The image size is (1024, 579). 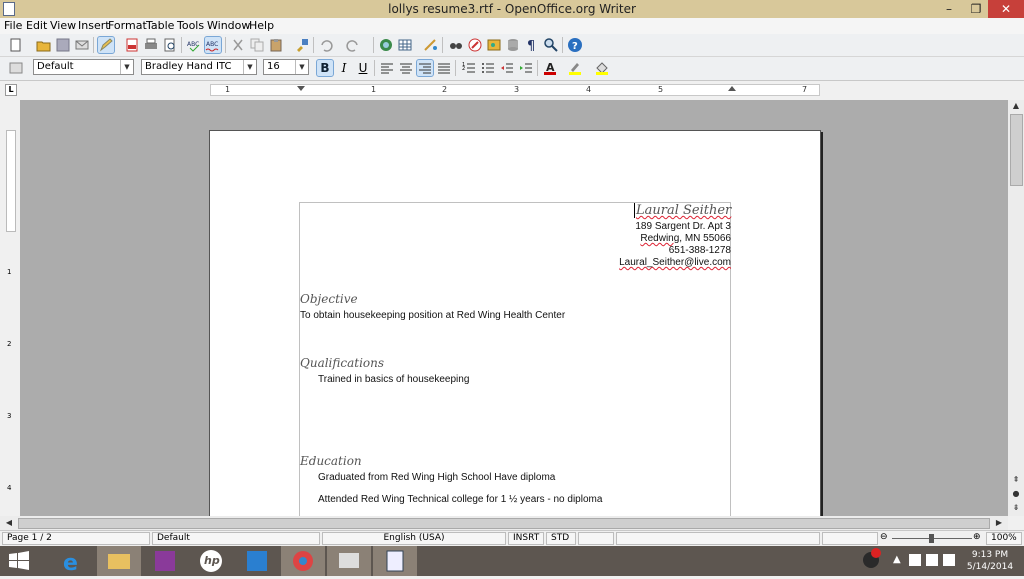 What do you see at coordinates (1004, 538) in the screenshot?
I see `zoom-level: 100%` at bounding box center [1004, 538].